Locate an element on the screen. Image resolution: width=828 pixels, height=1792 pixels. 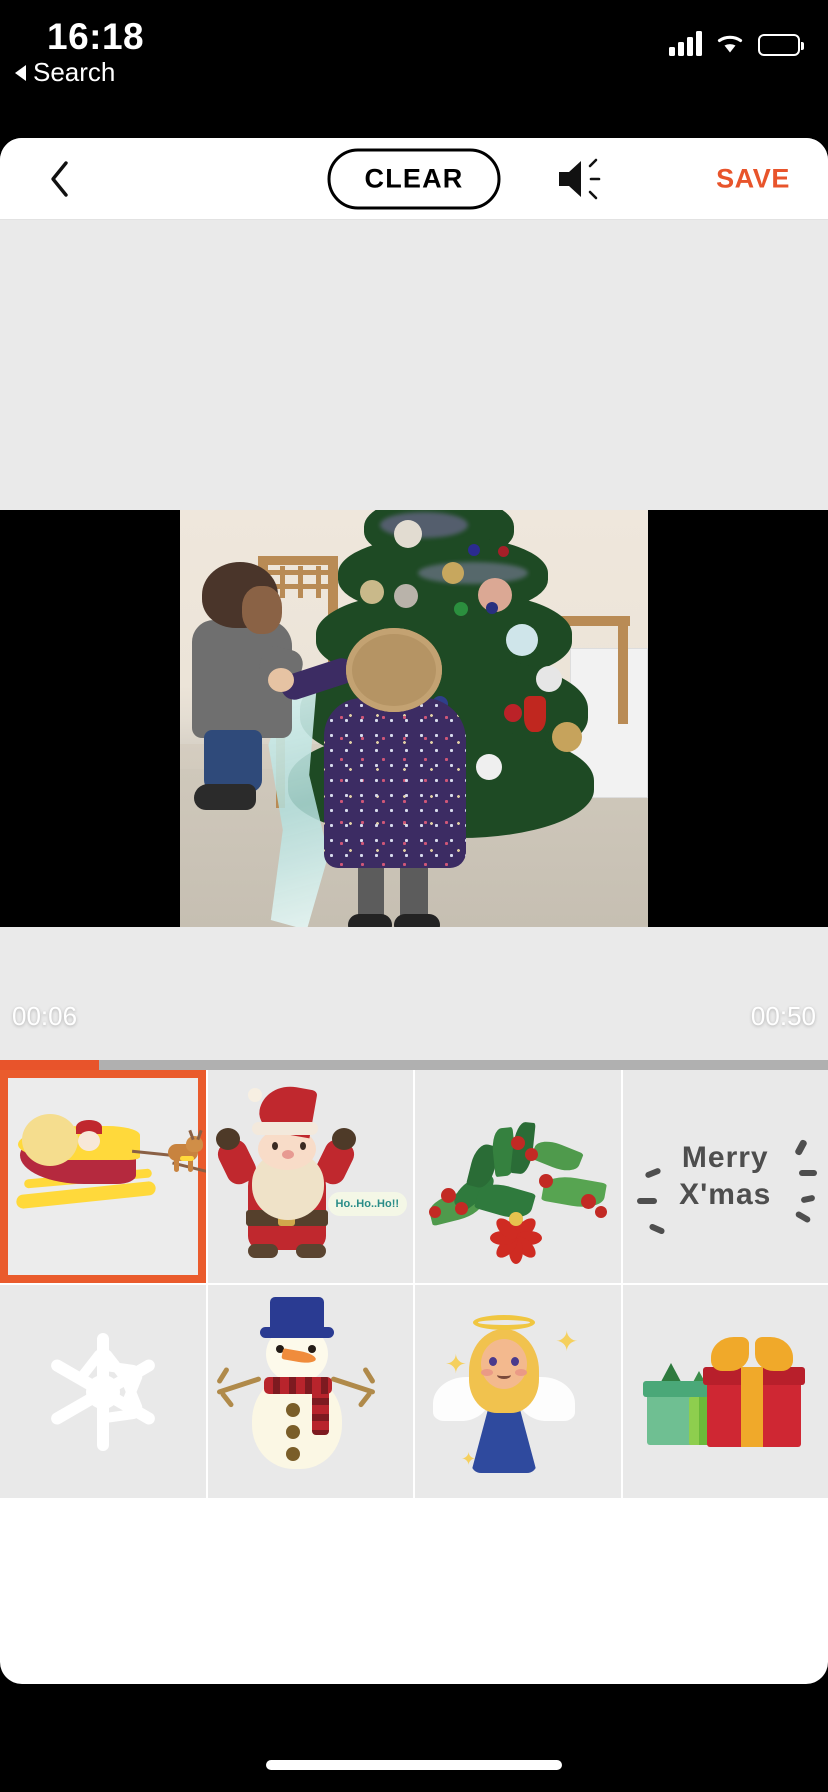
chevron-left-icon is located at coordinates (59, 178).